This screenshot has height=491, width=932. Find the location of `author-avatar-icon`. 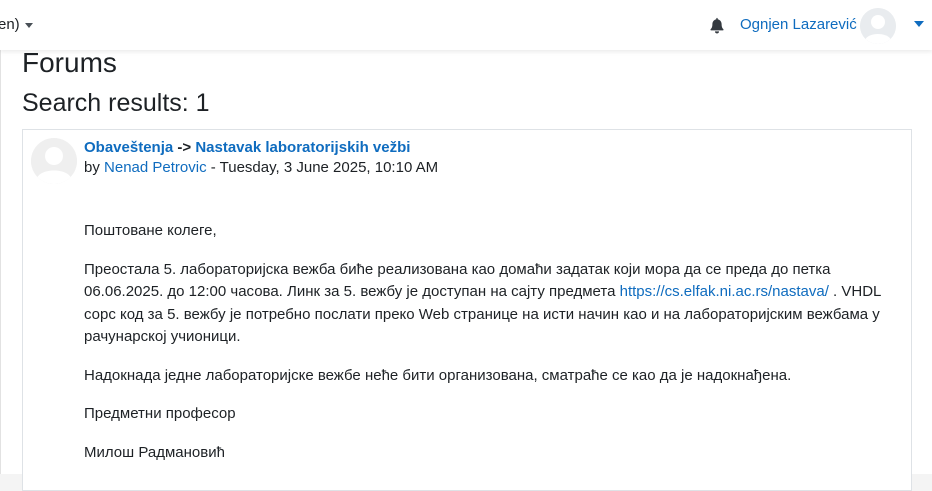

author-avatar-icon is located at coordinates (54, 161).